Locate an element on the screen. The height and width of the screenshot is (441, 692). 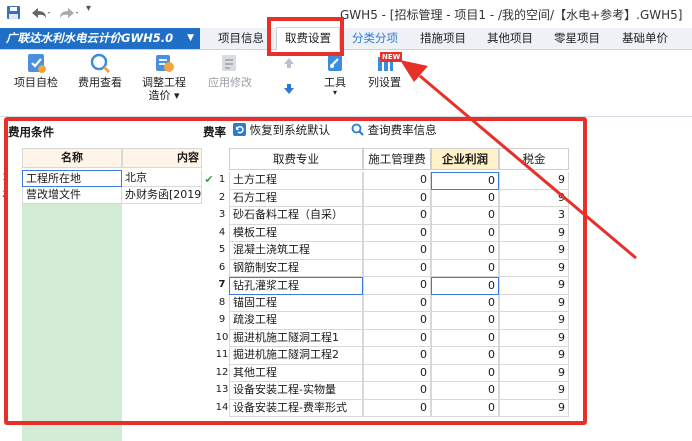
self-check-button: 项目自检 is located at coordinates (36, 70).